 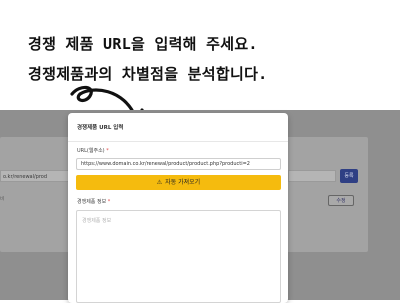 I want to click on url-field-label: URL(웹주소) *, so click(x=93, y=150).